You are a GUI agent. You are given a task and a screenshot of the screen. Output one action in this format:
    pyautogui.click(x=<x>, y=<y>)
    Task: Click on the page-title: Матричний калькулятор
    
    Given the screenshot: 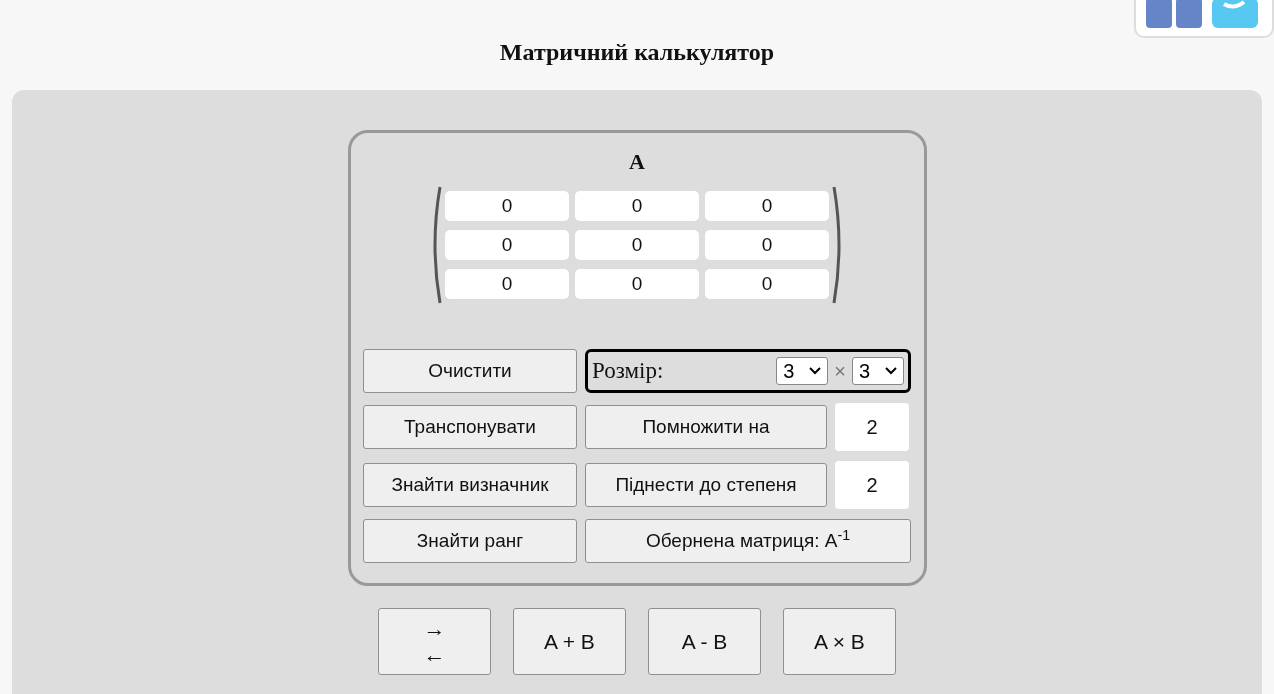 What is the action you would take?
    pyautogui.click(x=637, y=52)
    